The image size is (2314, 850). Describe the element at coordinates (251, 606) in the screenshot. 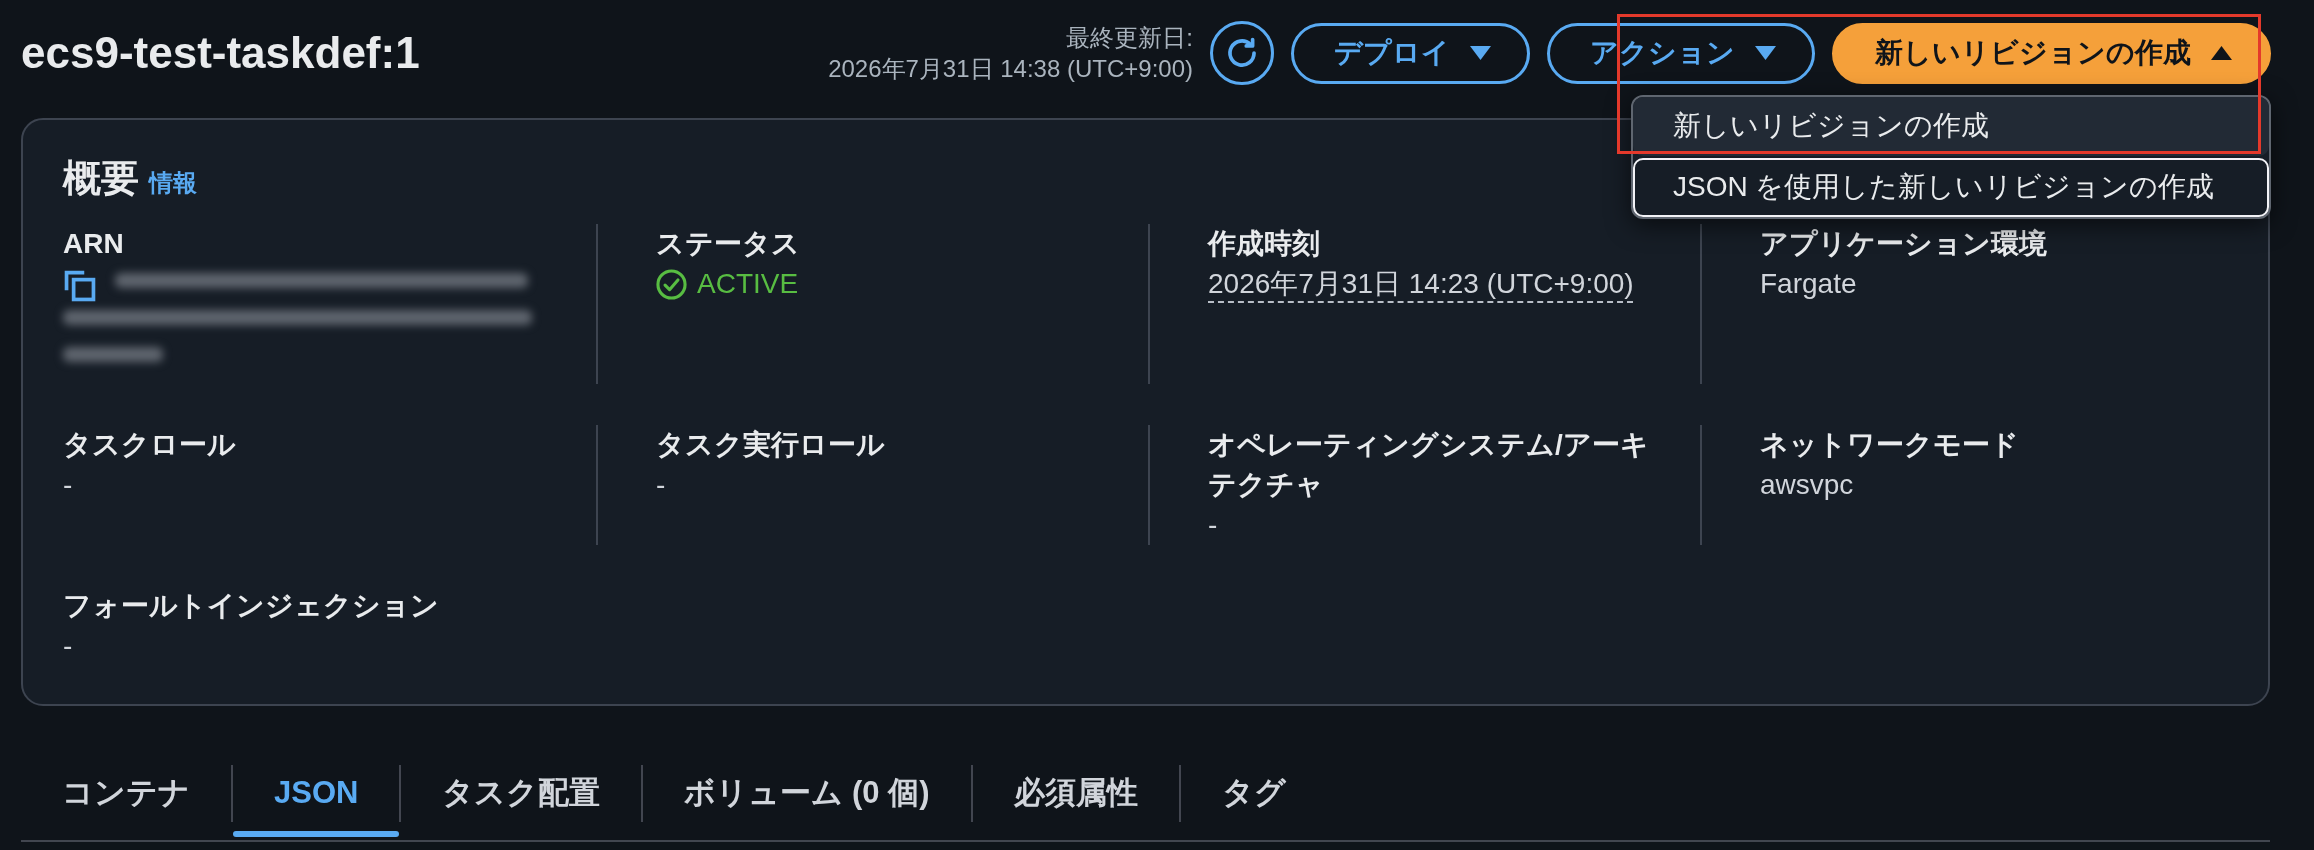

I see `field-label: フォールトインジェクション` at that location.